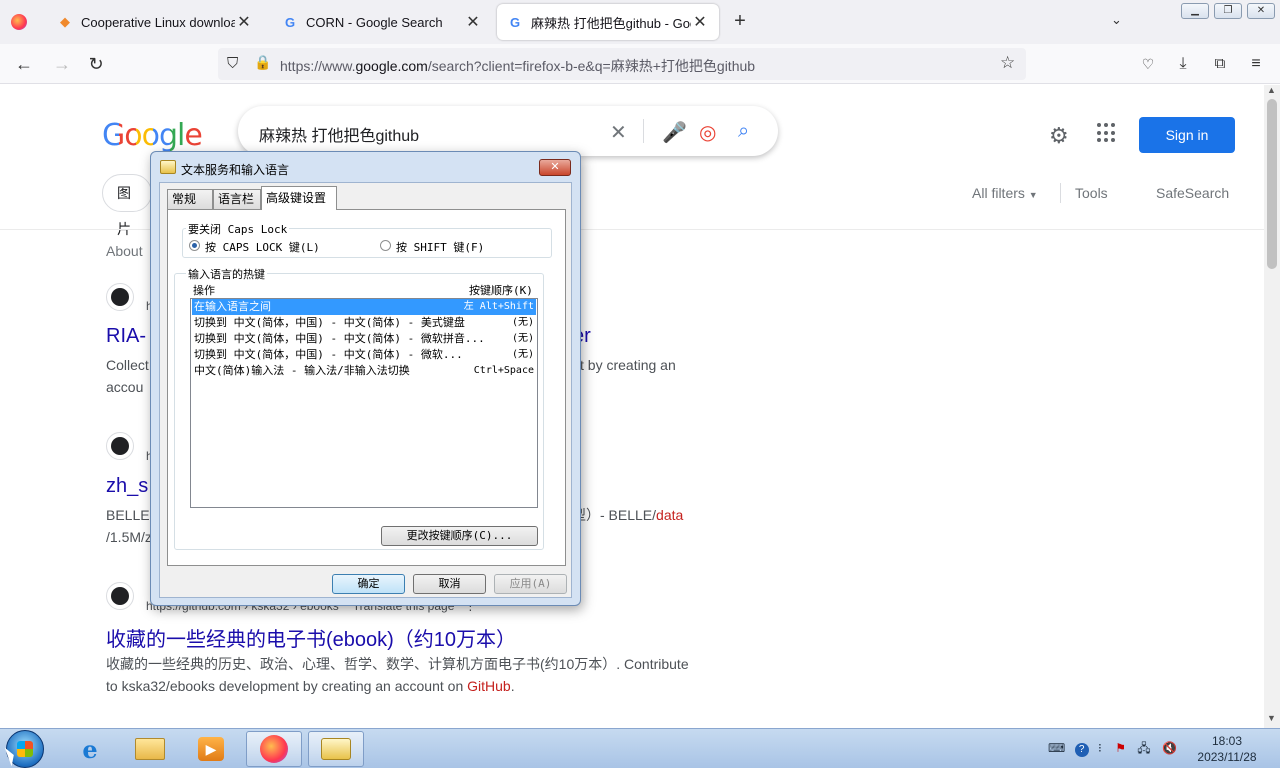  I want to click on media-player-icon: ▶, so click(211, 749).